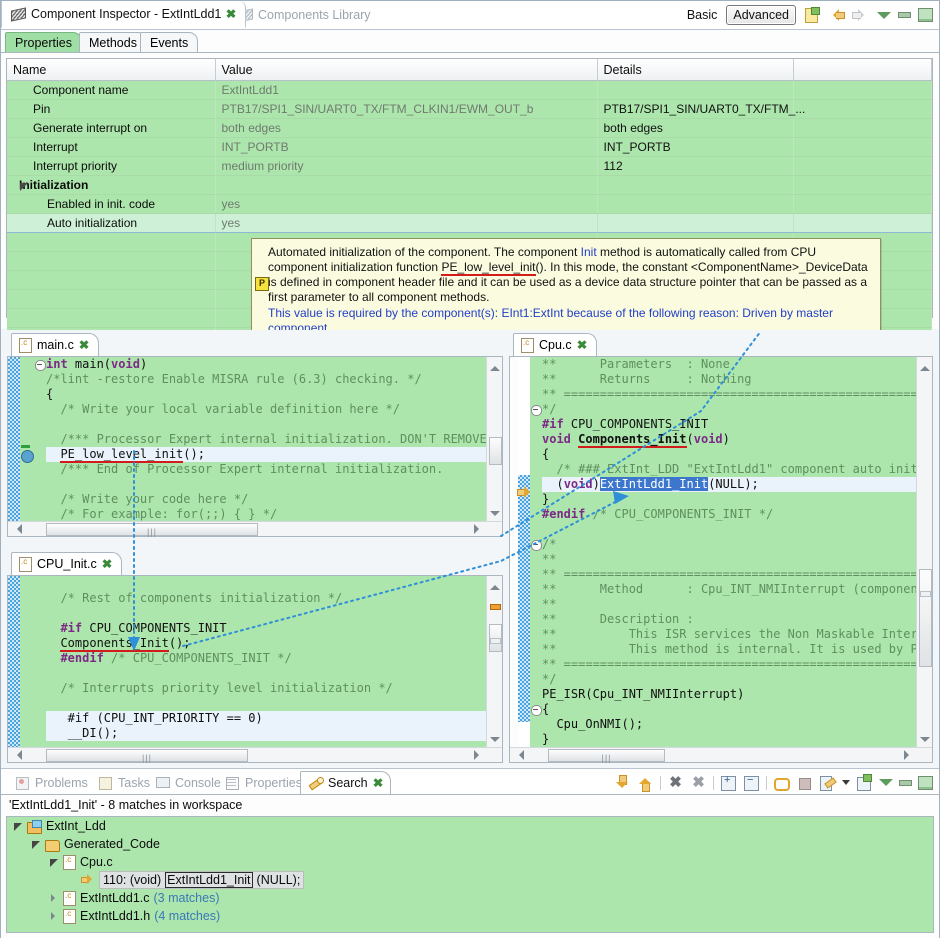 The image size is (940, 939). Describe the element at coordinates (111, 70) in the screenshot. I see `column-header-name: Name` at that location.